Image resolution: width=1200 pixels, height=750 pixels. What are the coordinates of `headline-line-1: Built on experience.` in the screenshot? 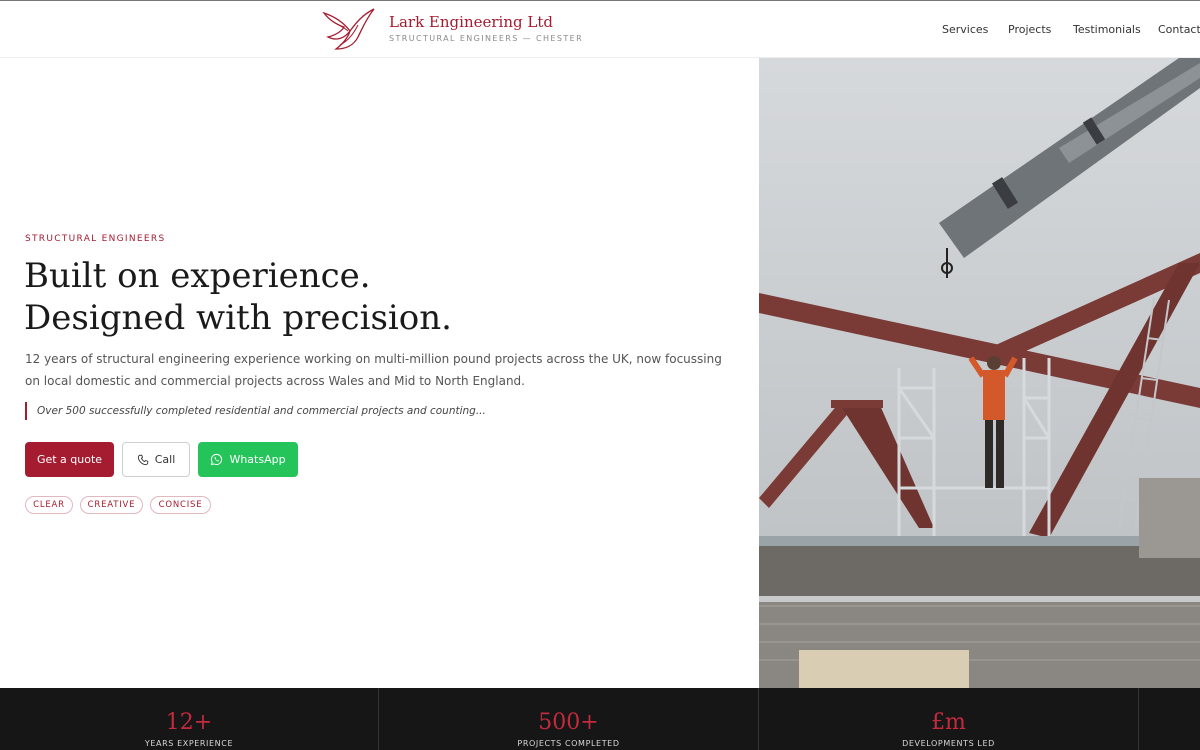 It's located at (197, 276).